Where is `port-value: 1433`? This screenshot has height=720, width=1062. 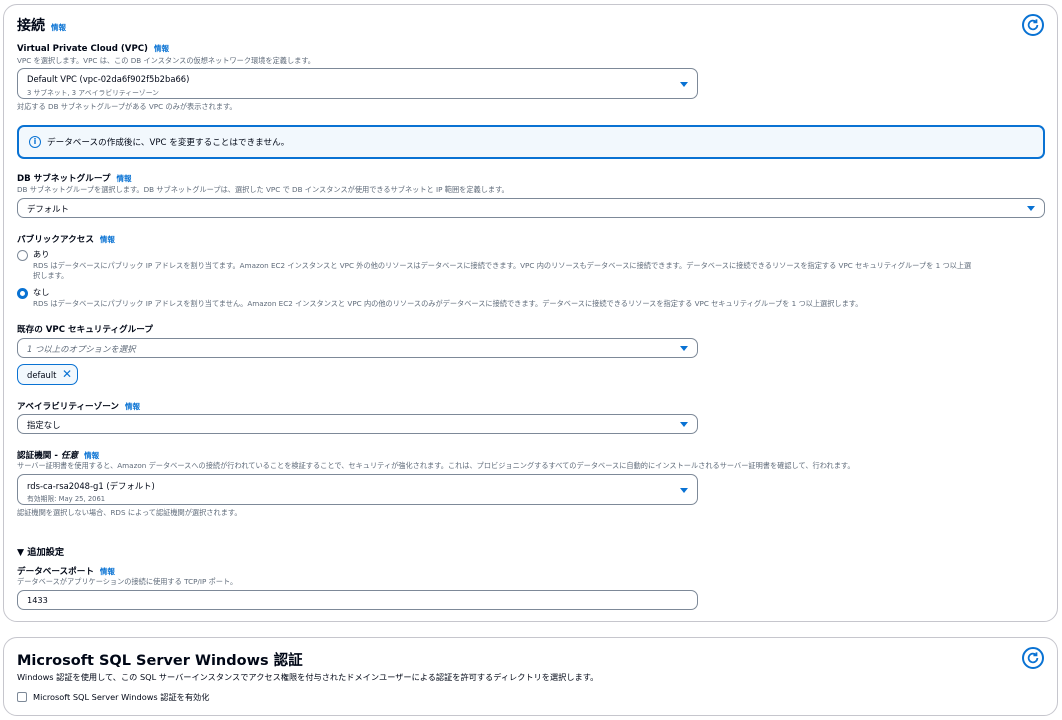 port-value: 1433 is located at coordinates (37, 600).